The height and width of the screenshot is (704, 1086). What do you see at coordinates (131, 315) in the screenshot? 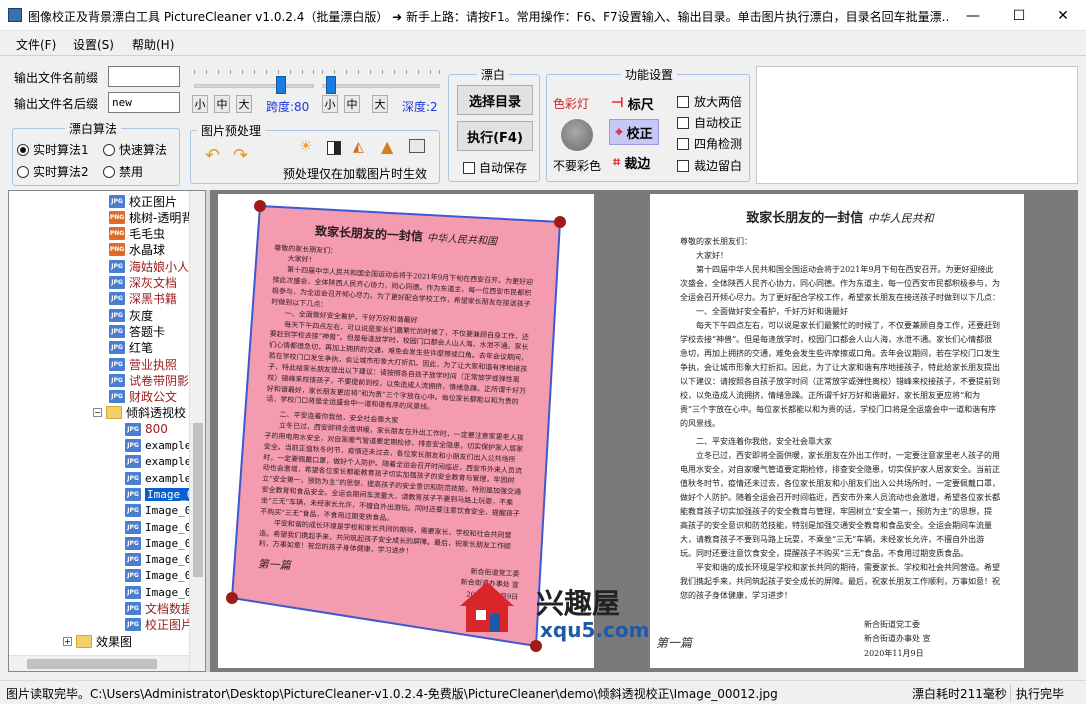
I see `tree-item: JPG 灰度` at bounding box center [131, 315].